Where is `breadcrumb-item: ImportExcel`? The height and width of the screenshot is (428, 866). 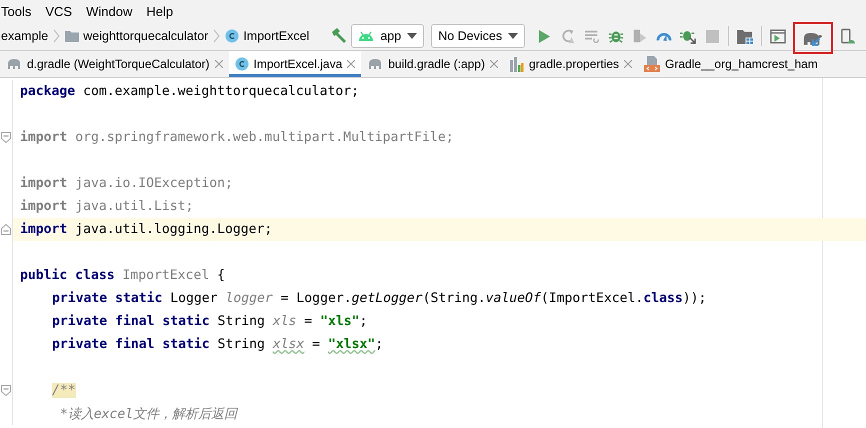
breadcrumb-item: ImportExcel is located at coordinates (276, 36).